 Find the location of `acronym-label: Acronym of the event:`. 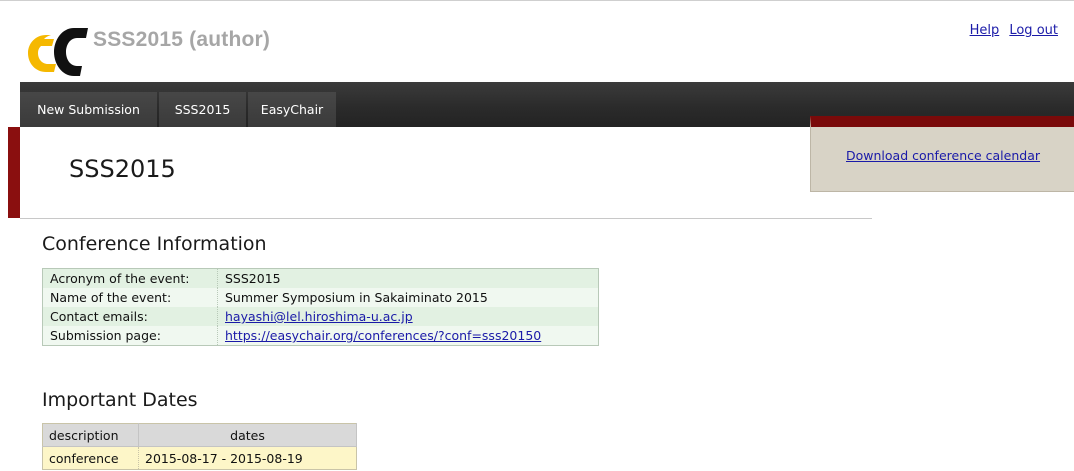

acronym-label: Acronym of the event: is located at coordinates (130, 278).